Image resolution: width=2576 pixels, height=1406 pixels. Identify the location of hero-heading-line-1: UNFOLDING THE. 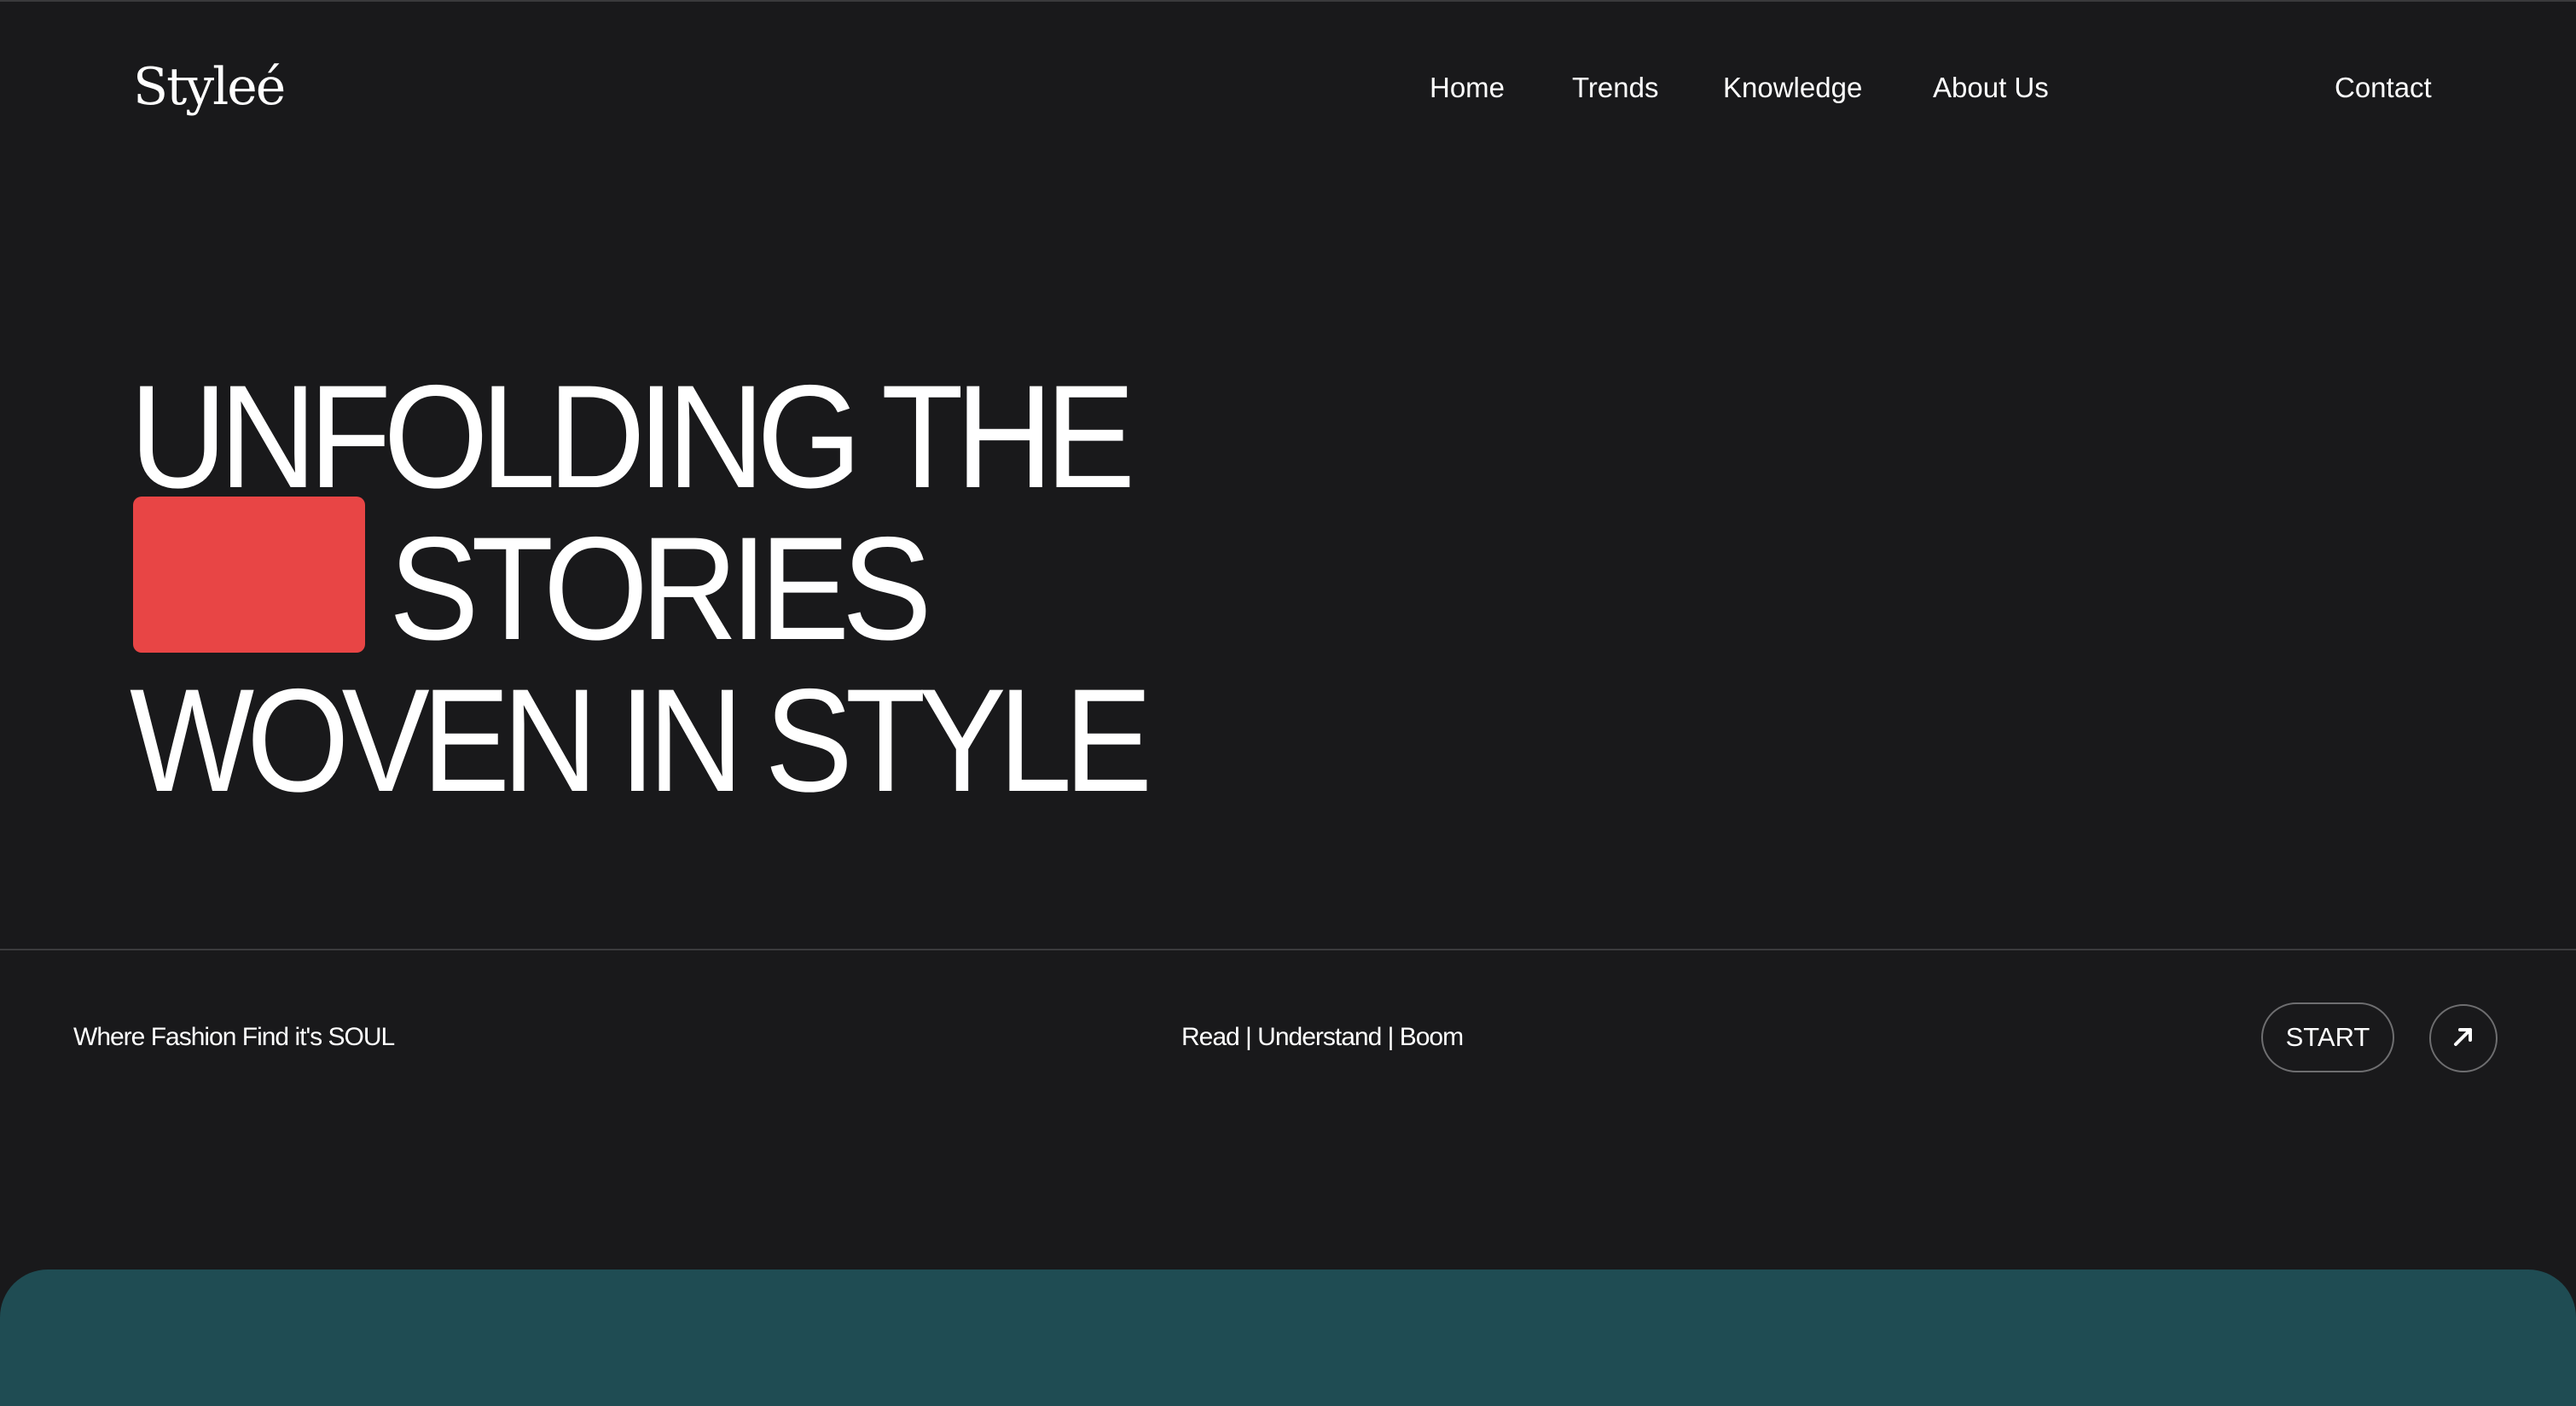
(632, 437).